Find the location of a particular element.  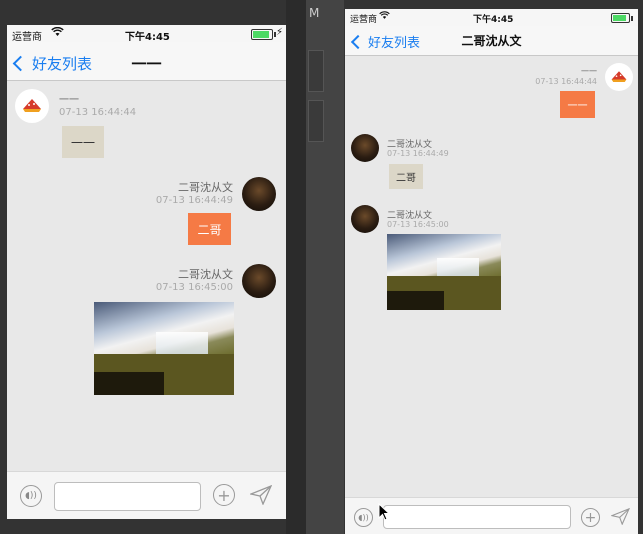

navigation-bar: 好友列表 一一 is located at coordinates (146, 61).